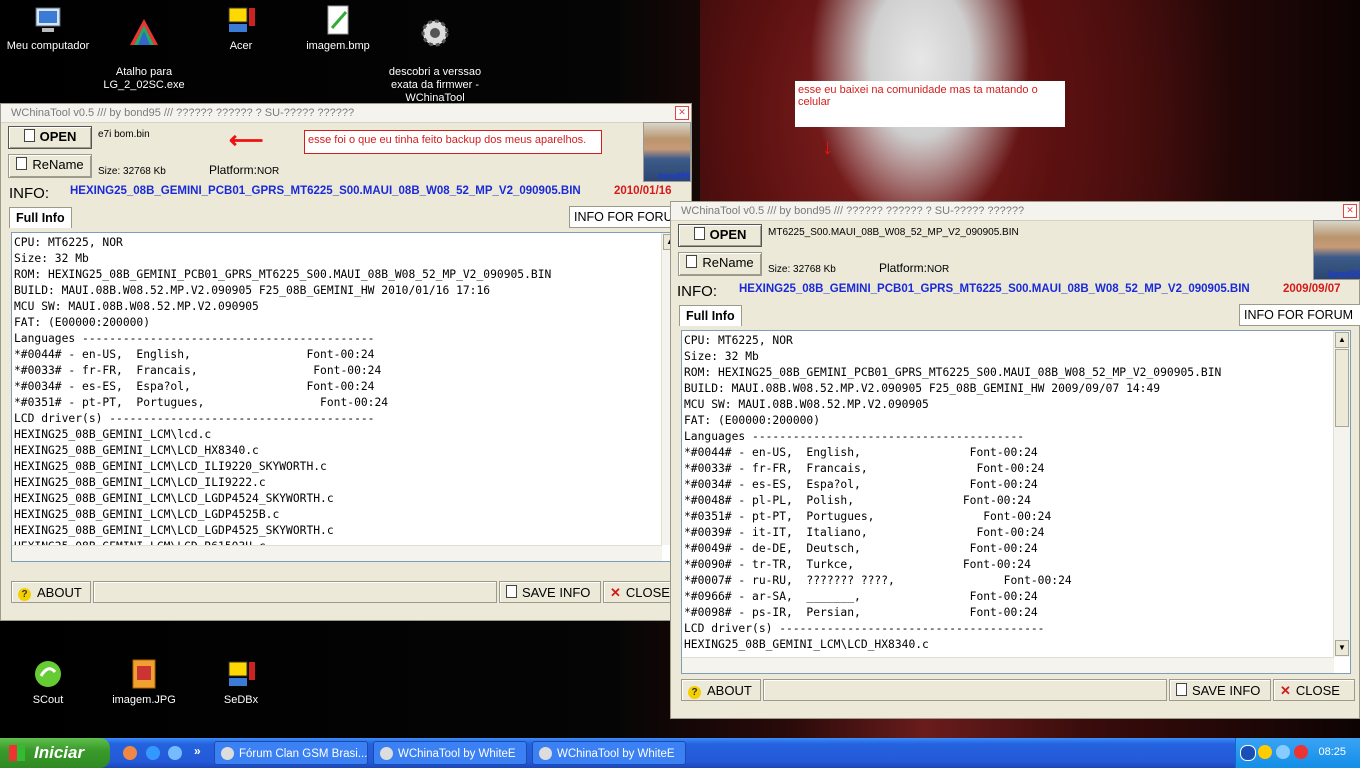 This screenshot has height=768, width=1360. What do you see at coordinates (175, 753) in the screenshot?
I see `quicklaunch-icon` at bounding box center [175, 753].